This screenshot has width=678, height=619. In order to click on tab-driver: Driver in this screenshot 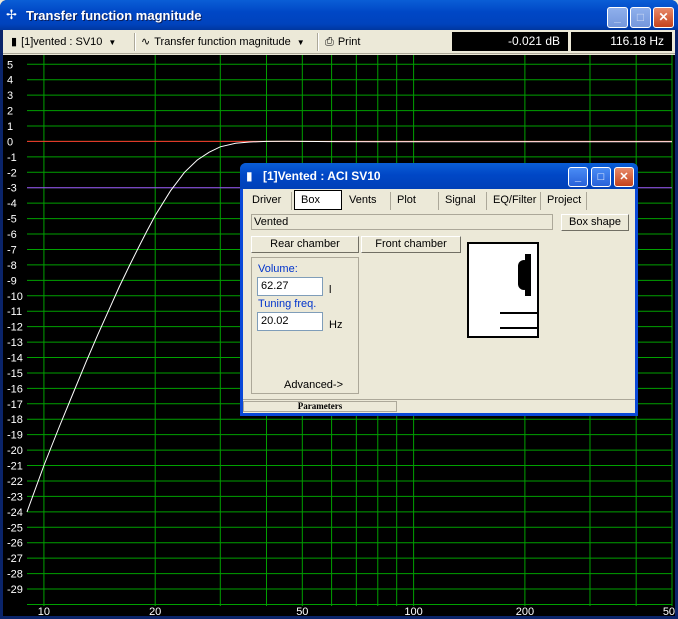, I will do `click(269, 201)`.